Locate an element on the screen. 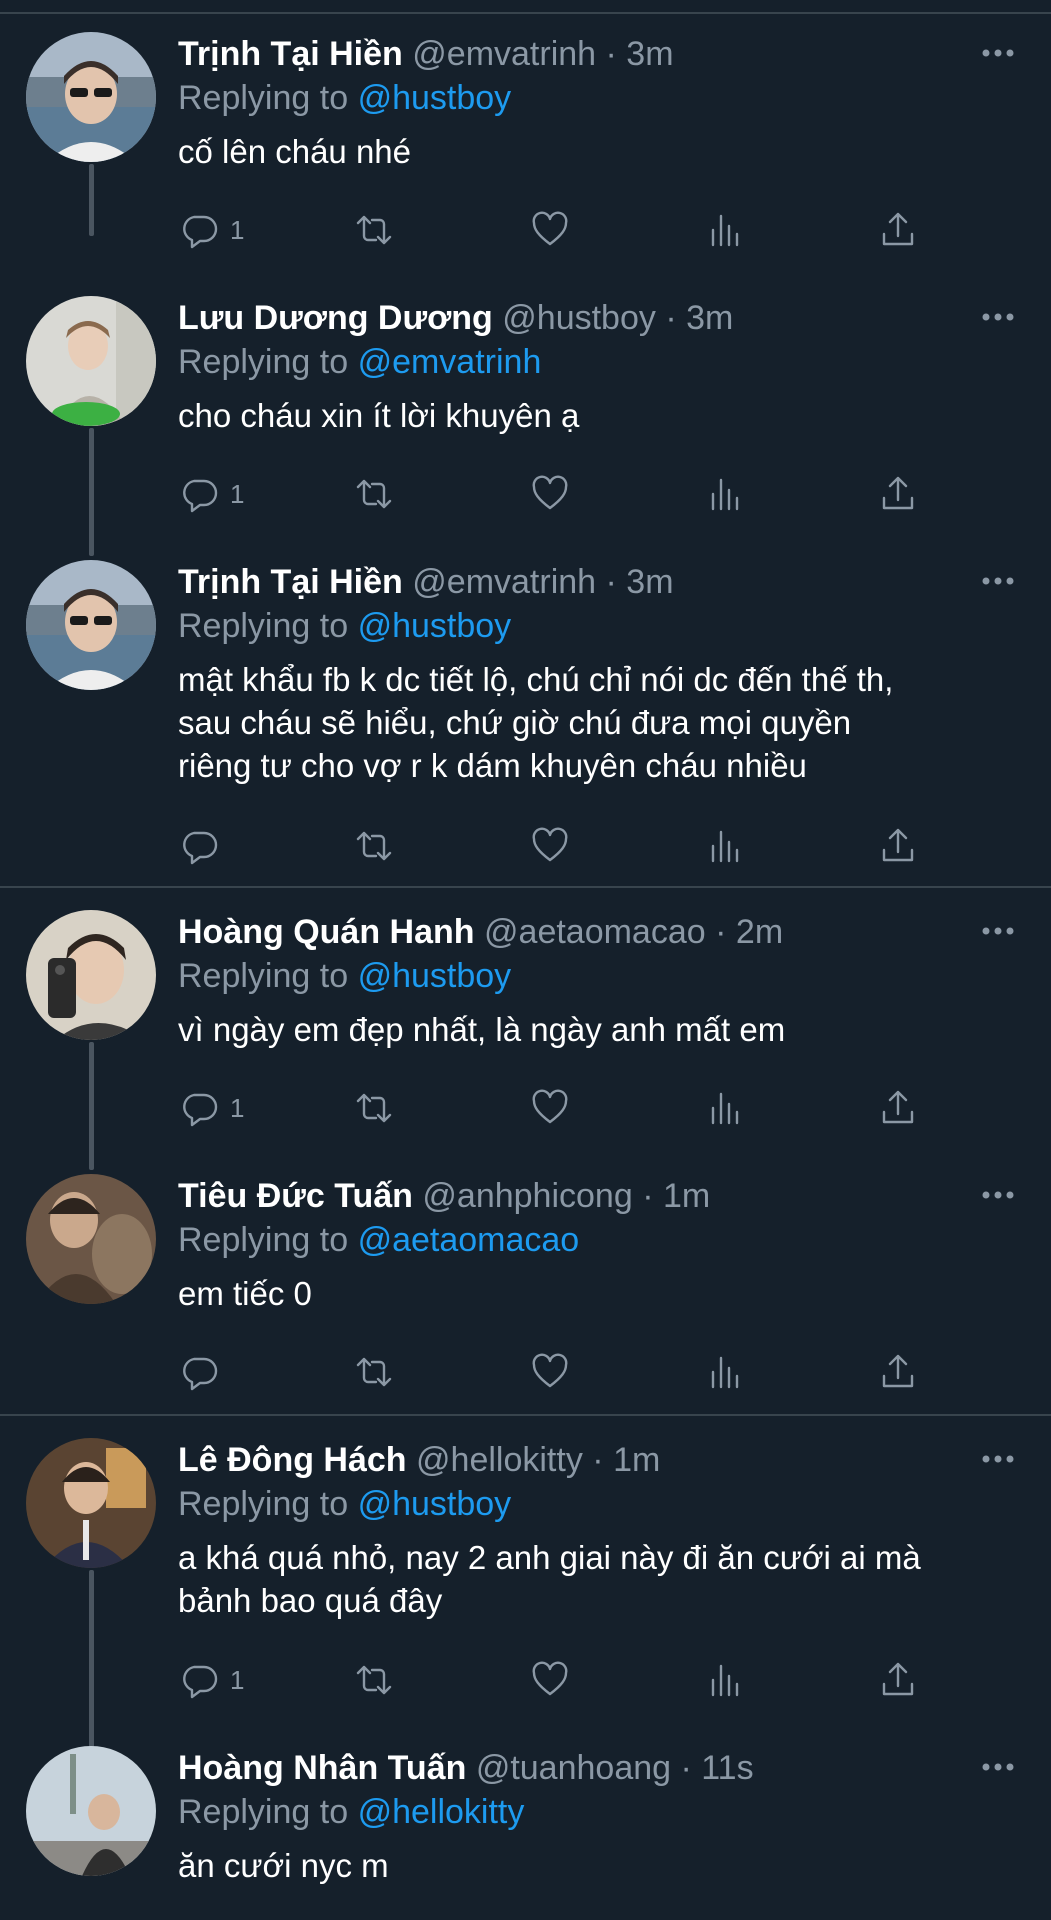 Image resolution: width=1051 pixels, height=1920 pixels. replying-to: Replying to @aetaomacao is located at coordinates (378, 1240).